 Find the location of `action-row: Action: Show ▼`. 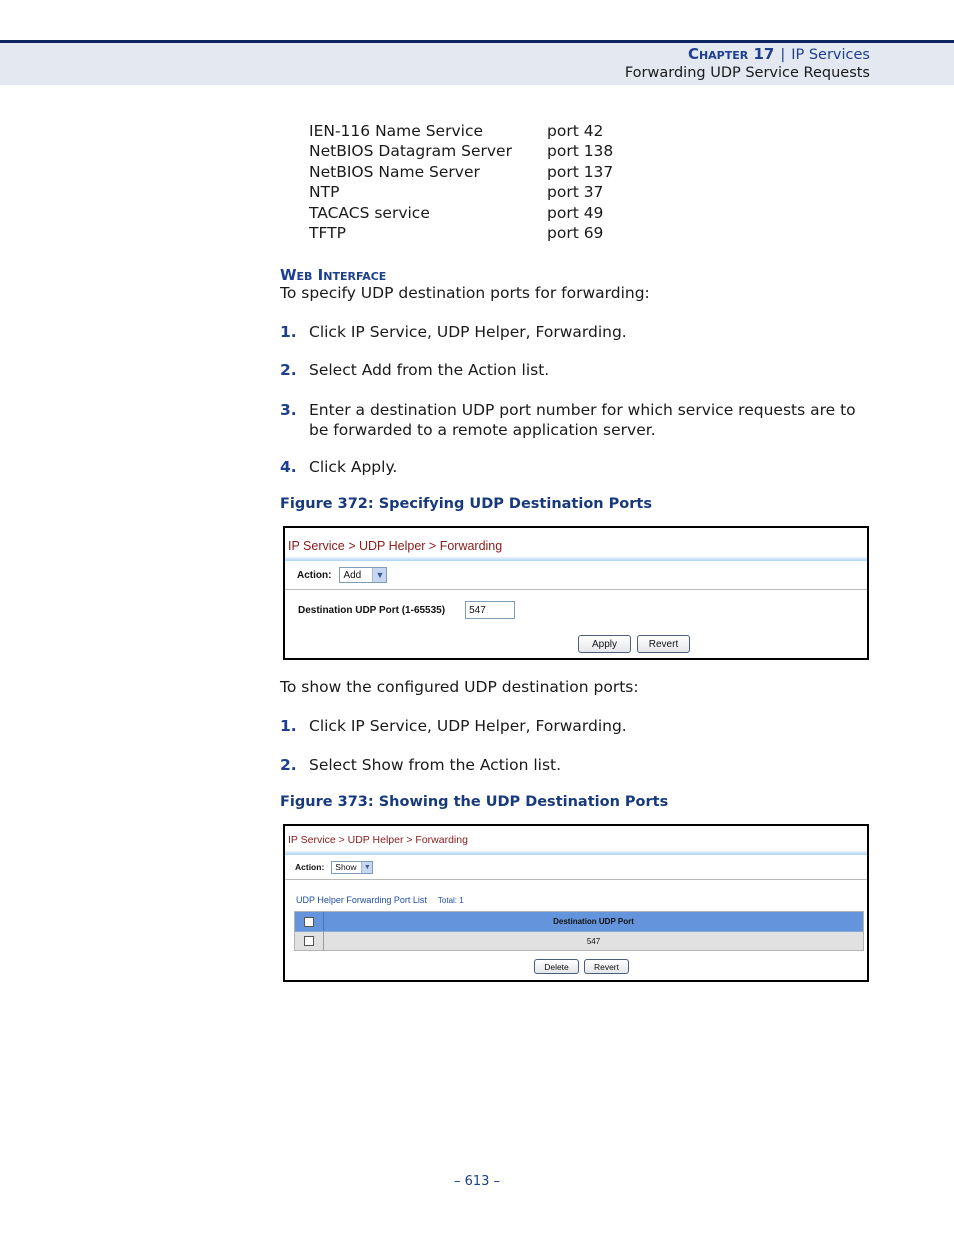

action-row: Action: Show ▼ is located at coordinates (576, 867).